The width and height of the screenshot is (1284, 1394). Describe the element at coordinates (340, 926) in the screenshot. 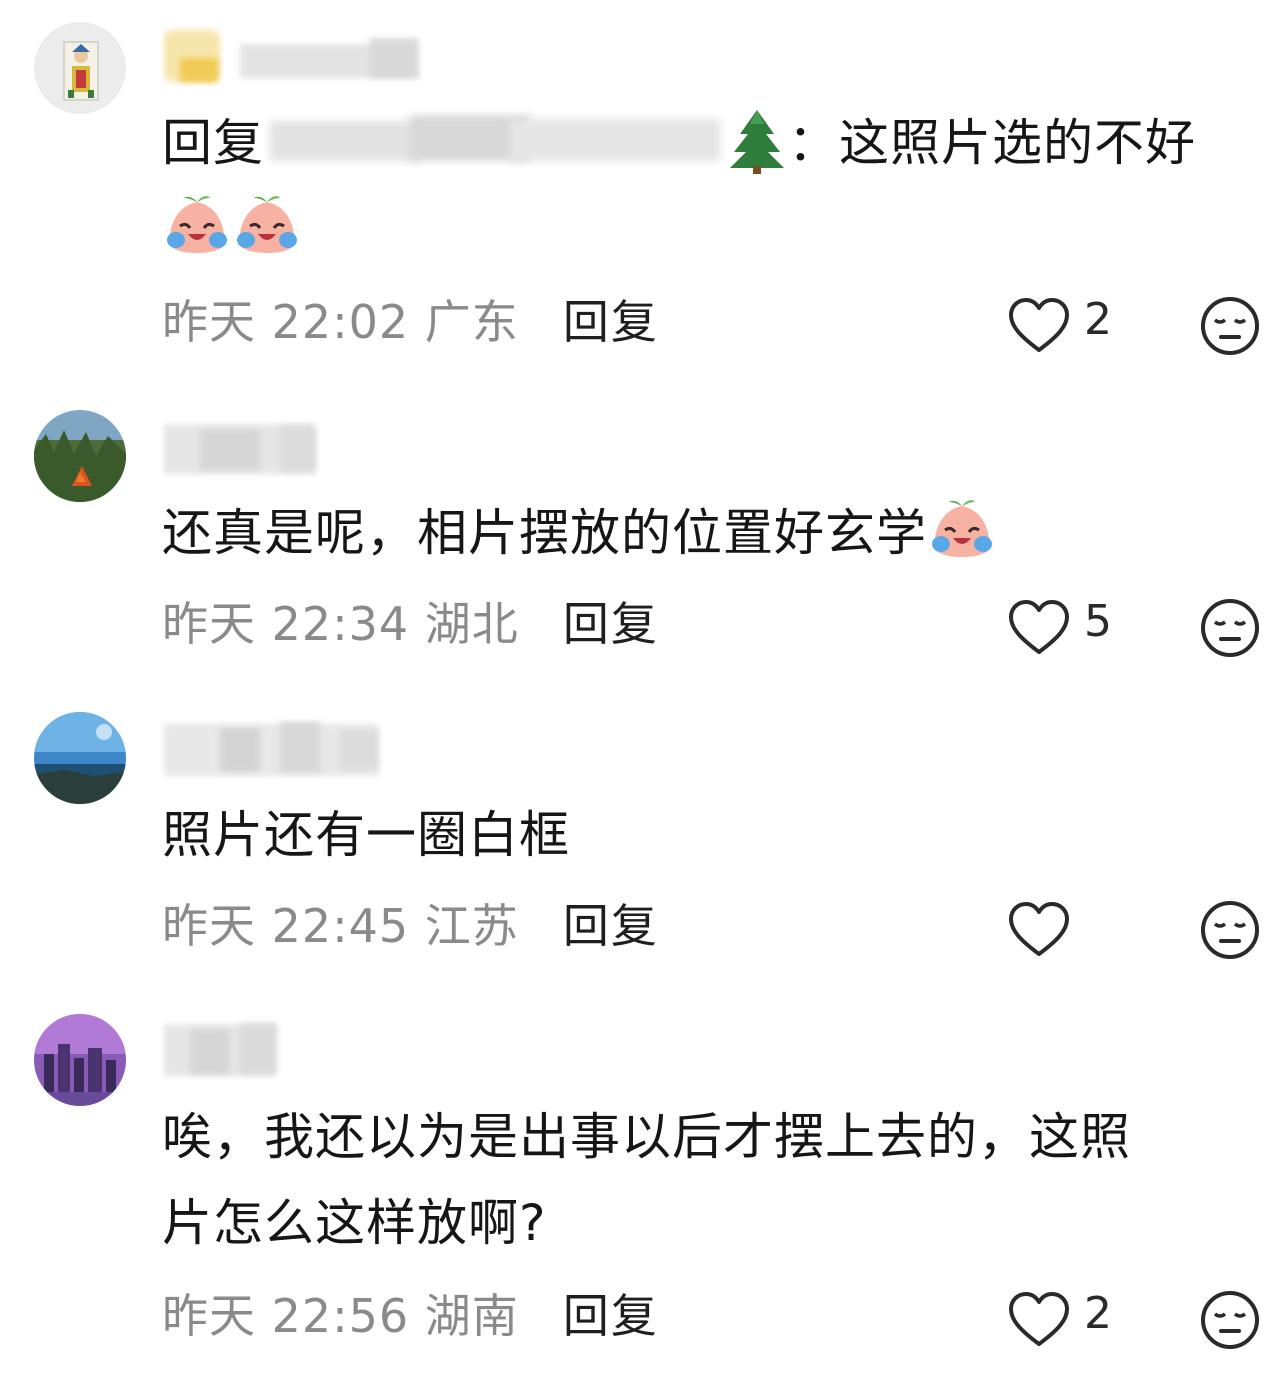

I see `time-location: 昨天 22:45 江苏` at that location.